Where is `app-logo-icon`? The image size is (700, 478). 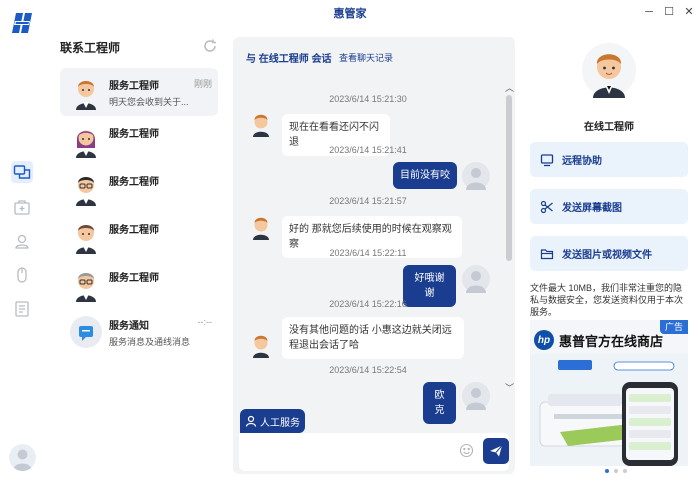 app-logo-icon is located at coordinates (23, 23).